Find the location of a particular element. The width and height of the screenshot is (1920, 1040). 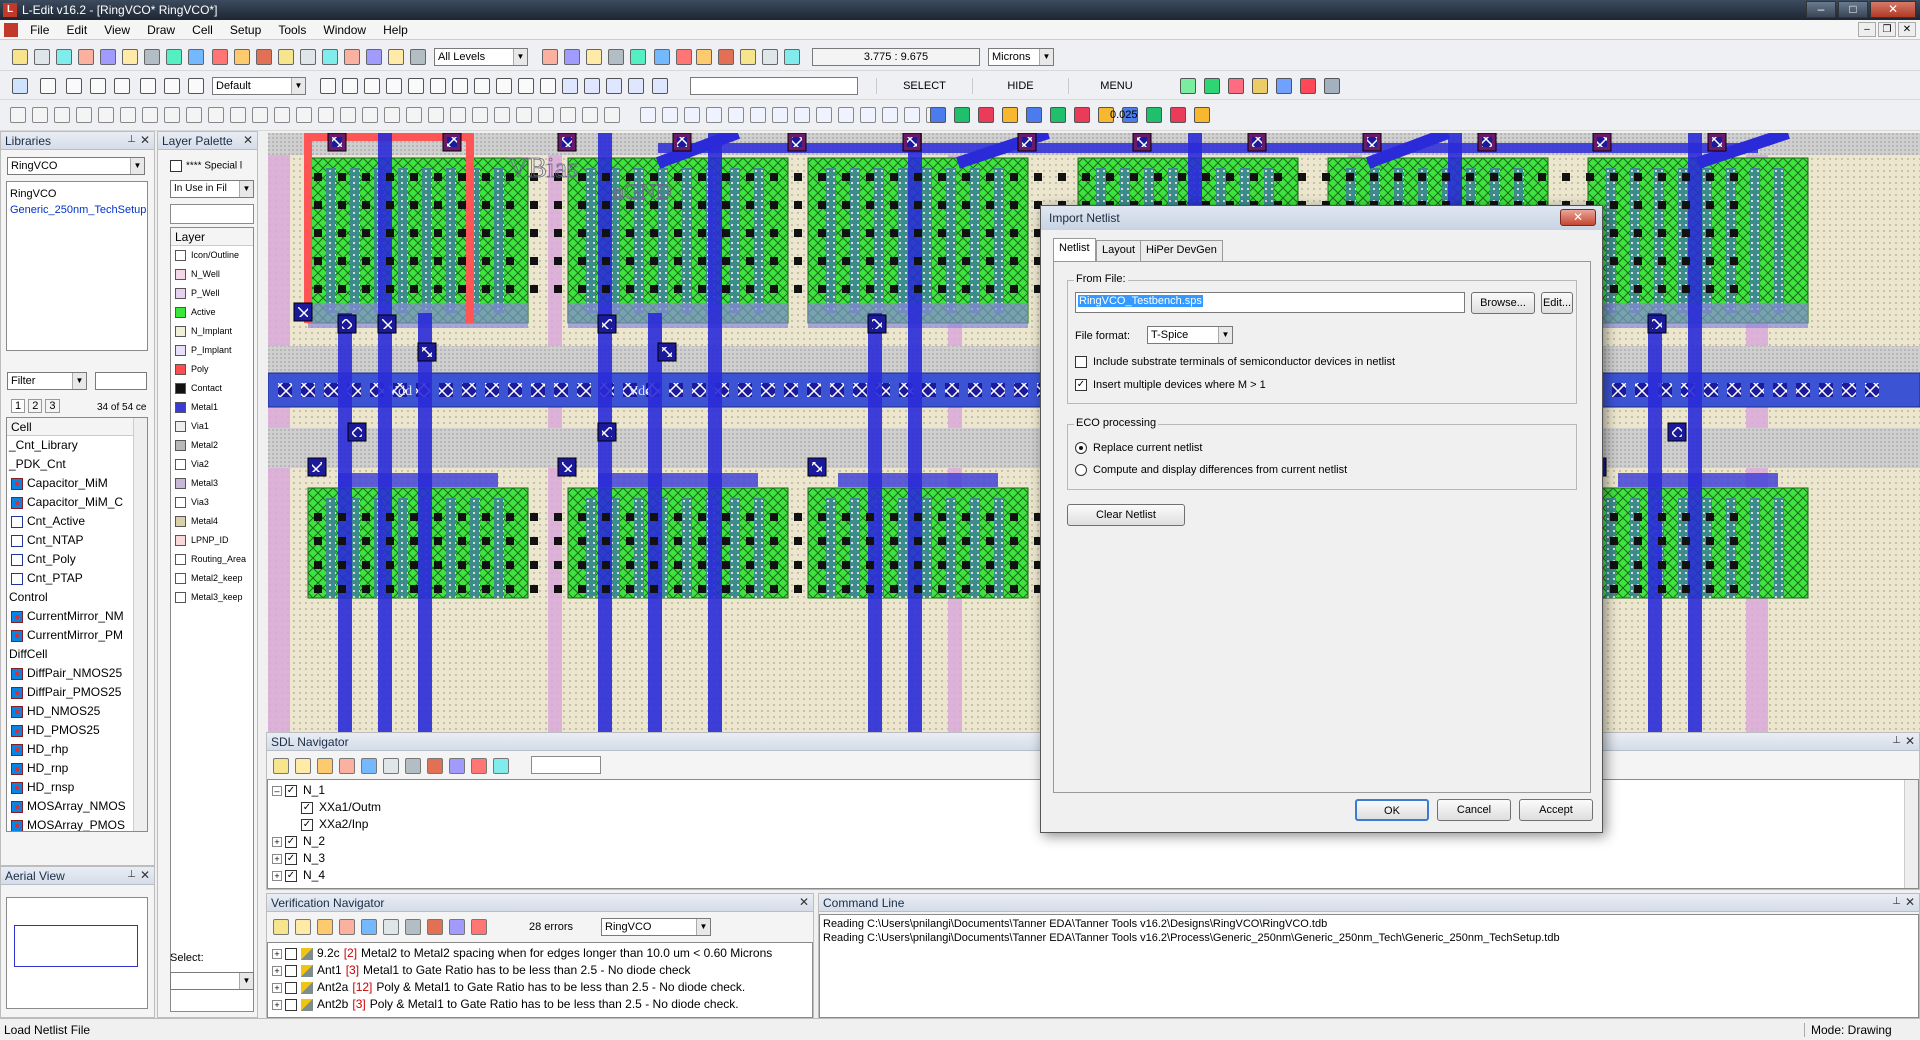

select-layer-dropdown: ▼ is located at coordinates (212, 981).